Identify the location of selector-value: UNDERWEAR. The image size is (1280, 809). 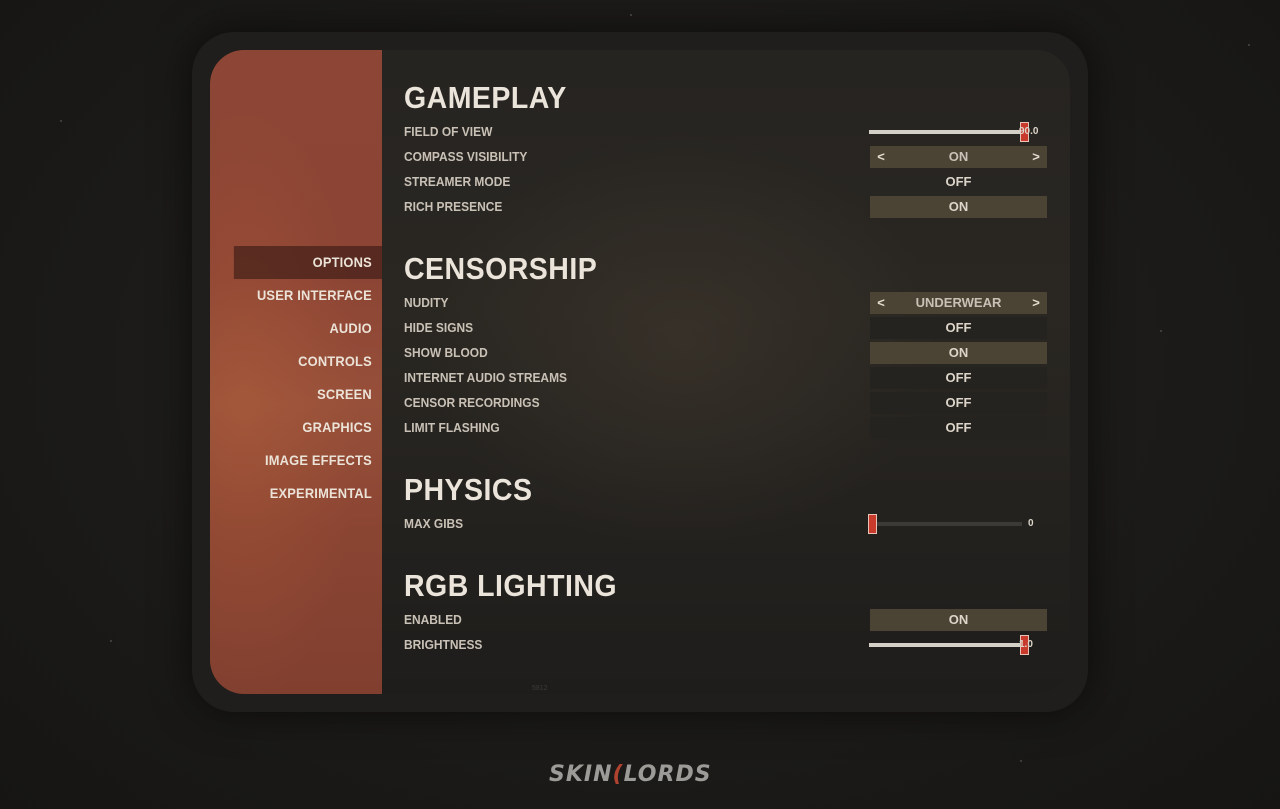
(958, 302).